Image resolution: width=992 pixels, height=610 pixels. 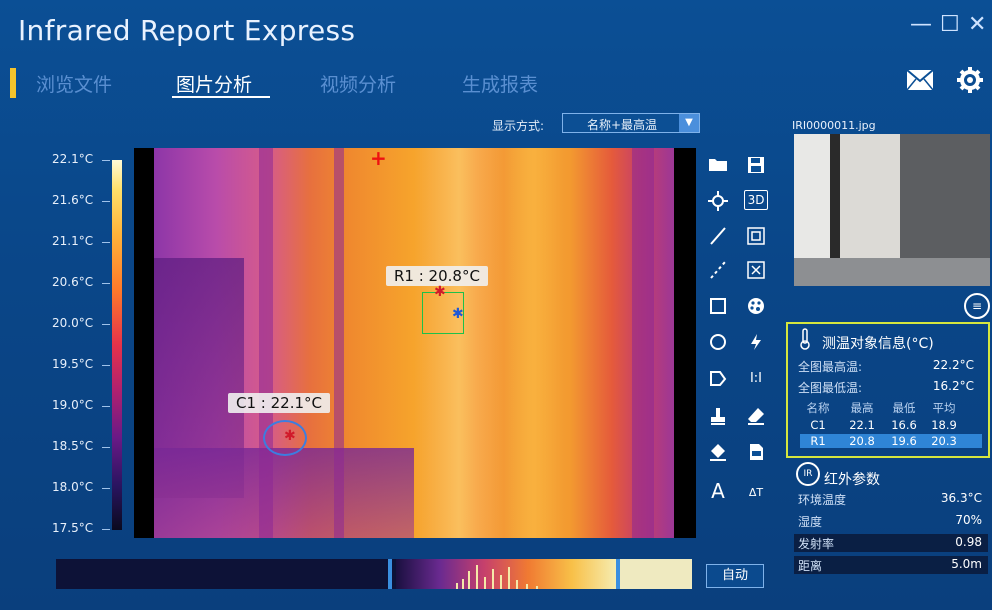 I want to click on circle-icon, so click(x=718, y=343).